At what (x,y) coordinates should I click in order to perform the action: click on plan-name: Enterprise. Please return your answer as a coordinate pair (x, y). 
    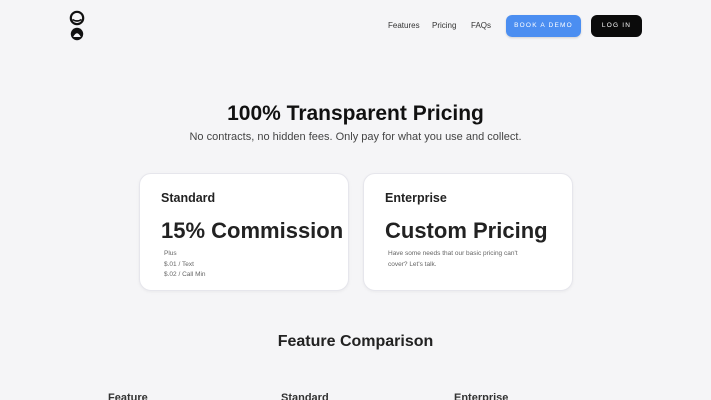
    Looking at the image, I should click on (416, 198).